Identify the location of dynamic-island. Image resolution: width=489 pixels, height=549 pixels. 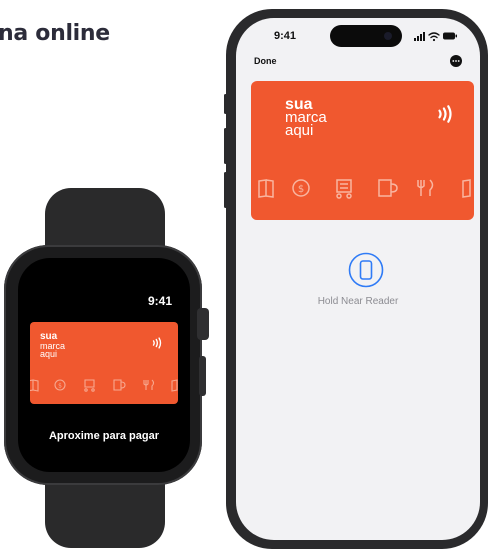
(366, 36).